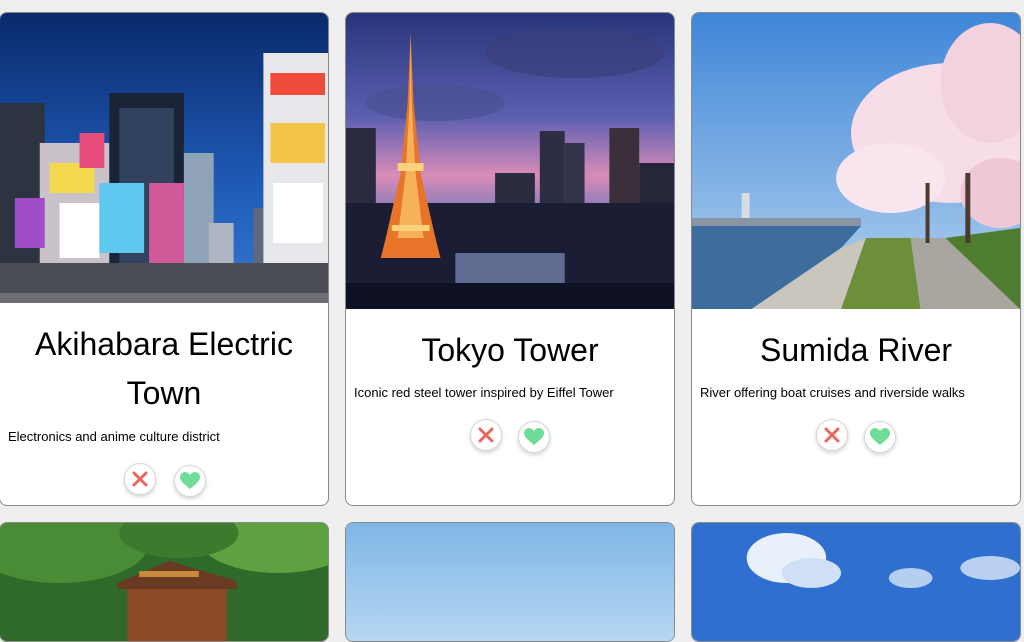 This screenshot has width=1024, height=642. I want to click on sky-photo, so click(510, 582).